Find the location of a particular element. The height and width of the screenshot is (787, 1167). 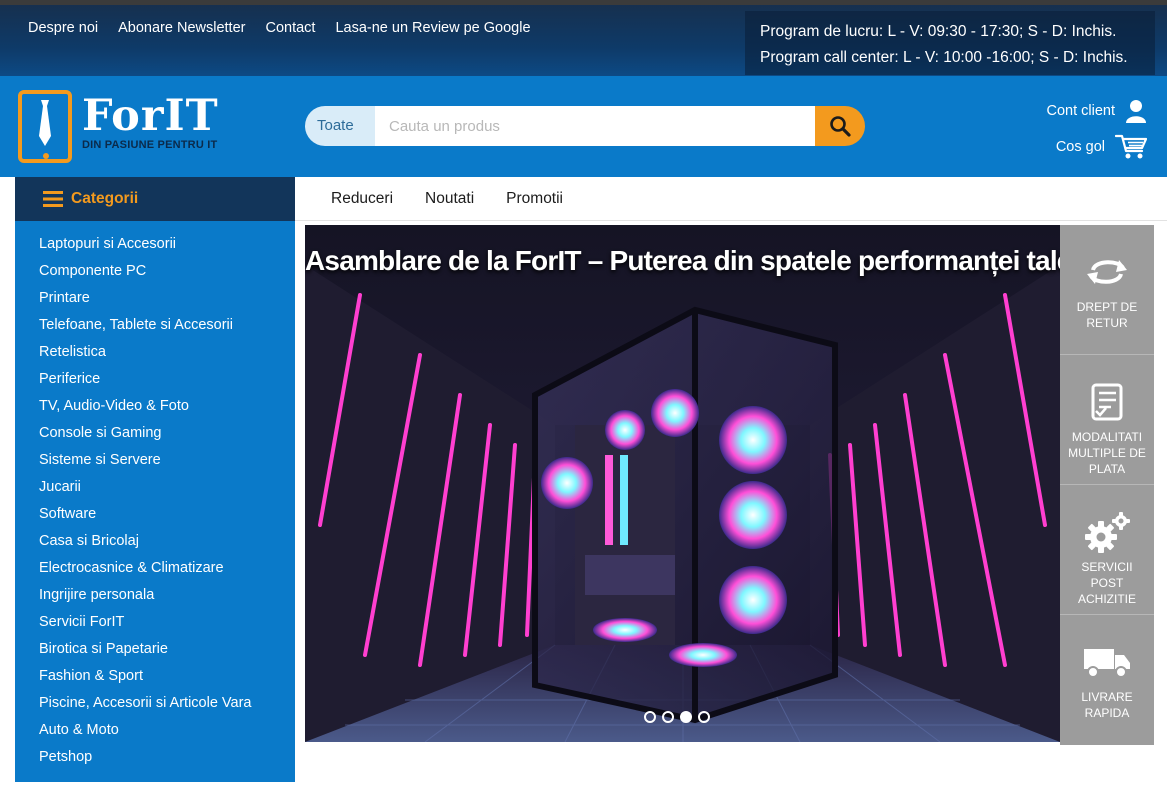

sidebar-category-item: Software is located at coordinates (155, 514).